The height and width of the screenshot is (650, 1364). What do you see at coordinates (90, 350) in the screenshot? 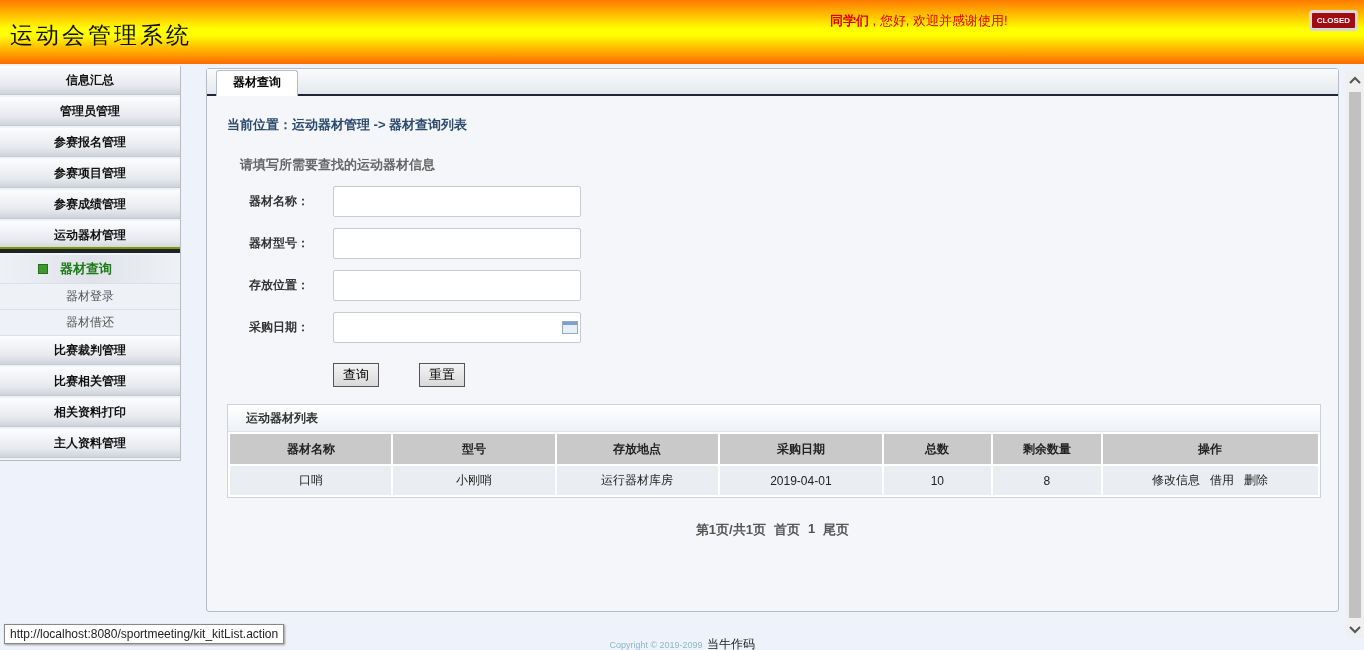
I see `sidebar-item: 比赛裁判管理` at bounding box center [90, 350].